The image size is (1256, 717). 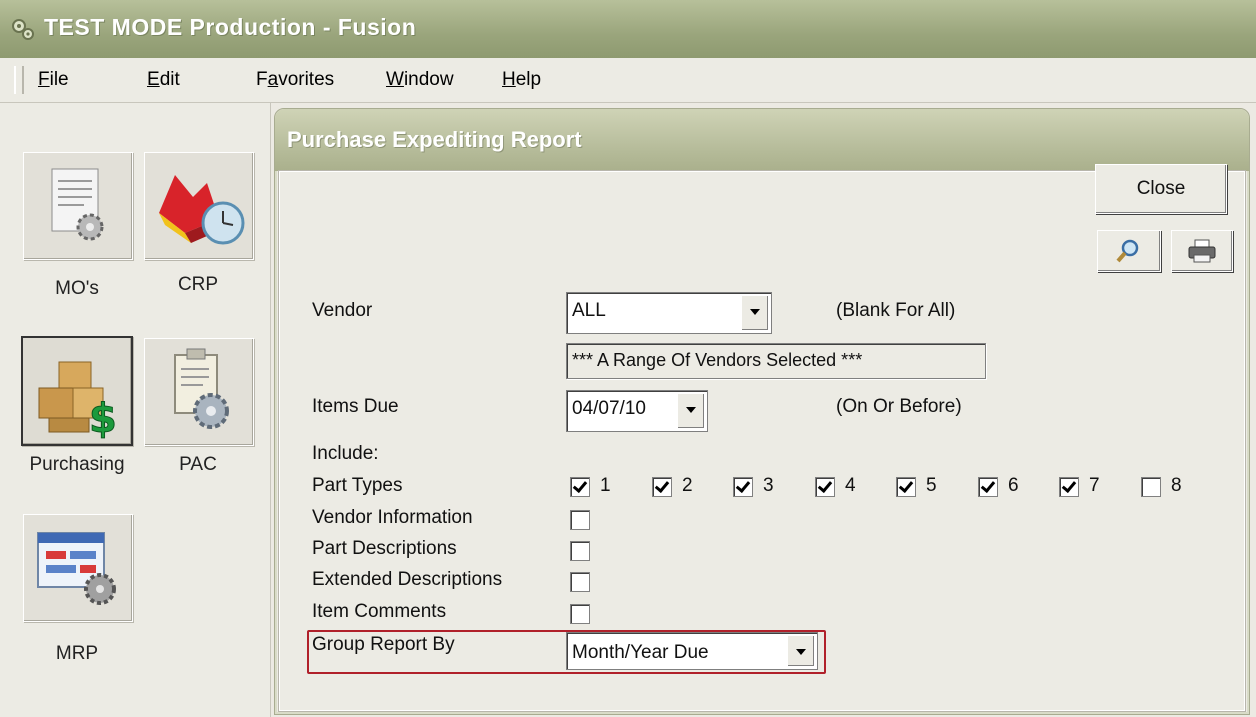 What do you see at coordinates (825, 487) in the screenshot?
I see `part-type-4-checkbox` at bounding box center [825, 487].